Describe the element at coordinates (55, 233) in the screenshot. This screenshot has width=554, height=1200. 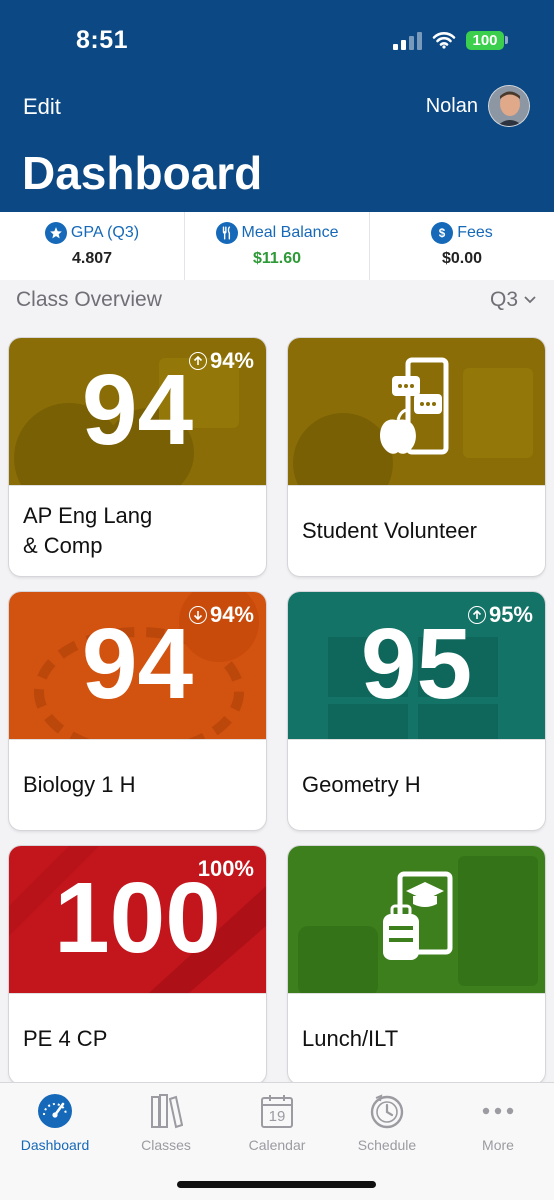
I see `star-icon` at that location.